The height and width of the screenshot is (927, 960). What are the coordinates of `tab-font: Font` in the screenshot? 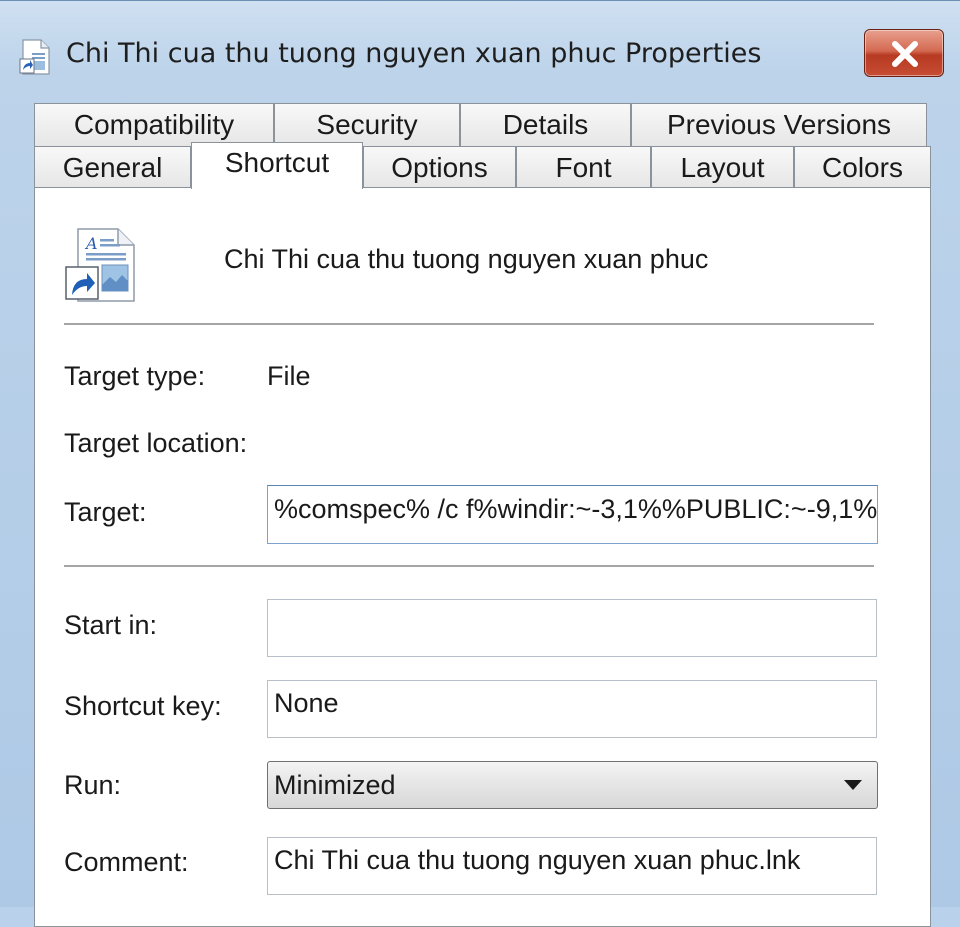 It's located at (583, 167).